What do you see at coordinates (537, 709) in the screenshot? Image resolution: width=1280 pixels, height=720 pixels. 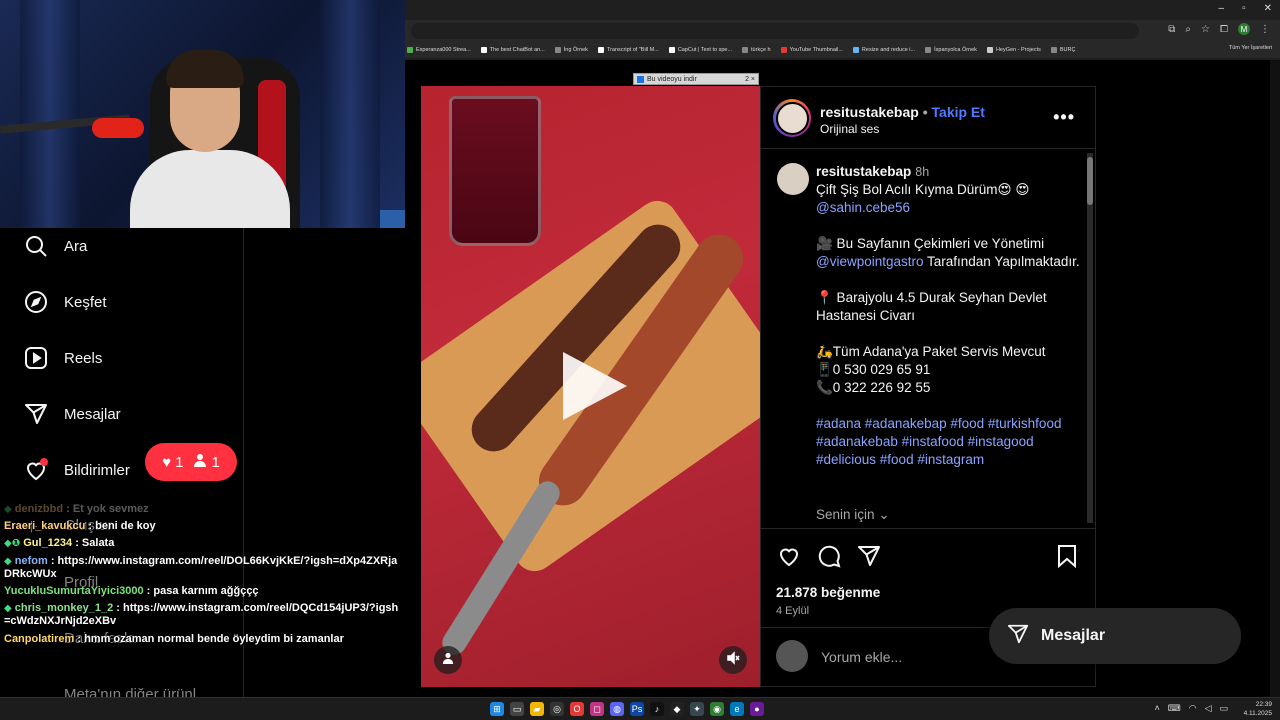 I see `file-explorer-icon: ▰` at bounding box center [537, 709].